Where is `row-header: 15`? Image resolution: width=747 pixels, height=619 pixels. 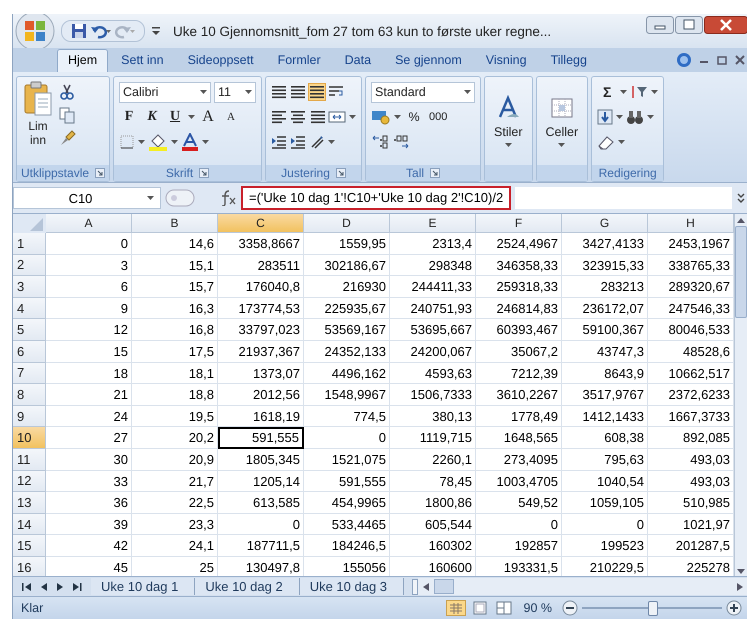 row-header: 15 is located at coordinates (29, 546).